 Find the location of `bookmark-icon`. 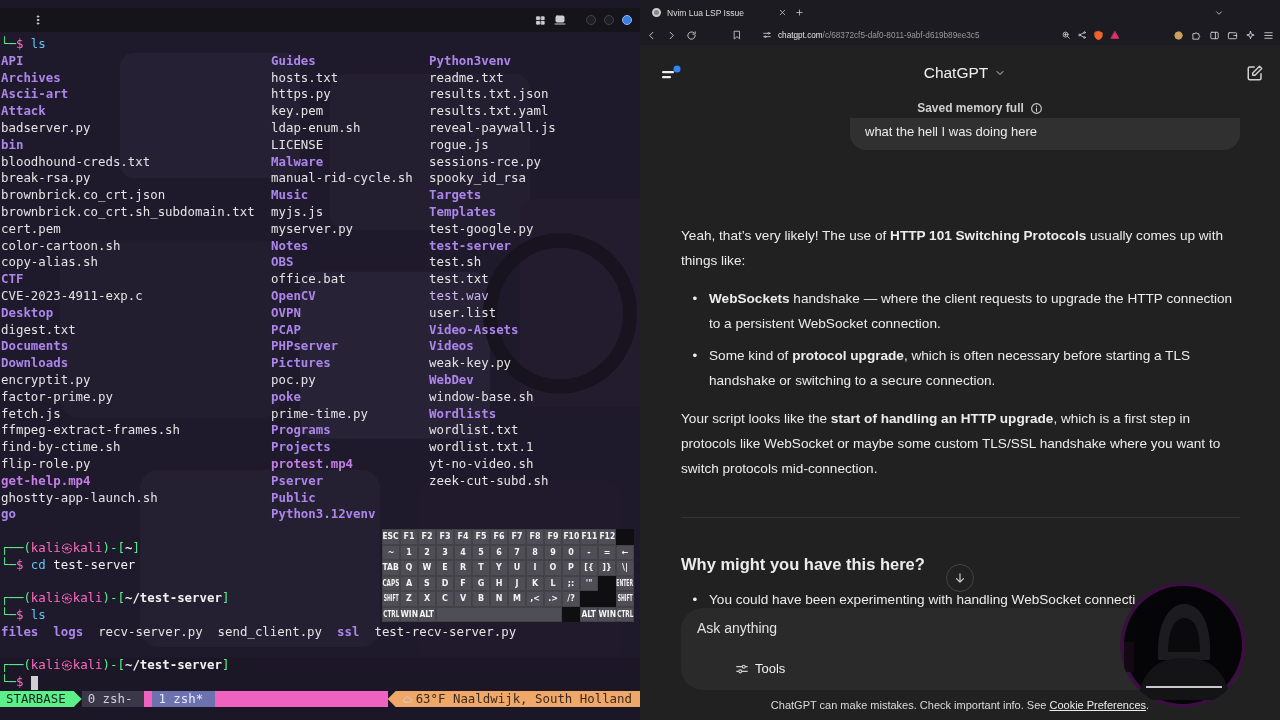

bookmark-icon is located at coordinates (737, 35).